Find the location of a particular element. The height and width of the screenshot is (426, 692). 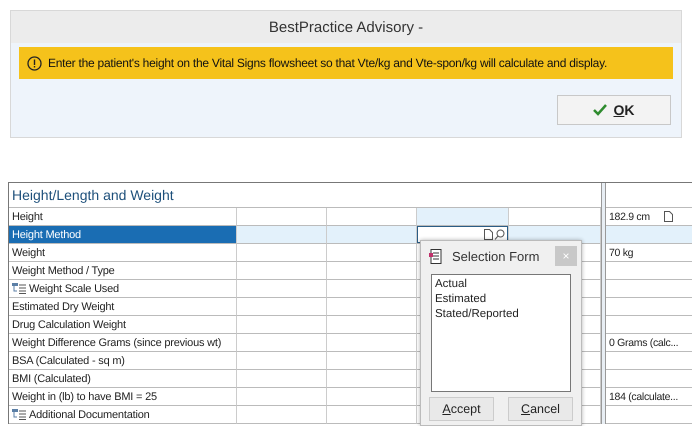

row-label: Drug Calculation Weight is located at coordinates (123, 325).